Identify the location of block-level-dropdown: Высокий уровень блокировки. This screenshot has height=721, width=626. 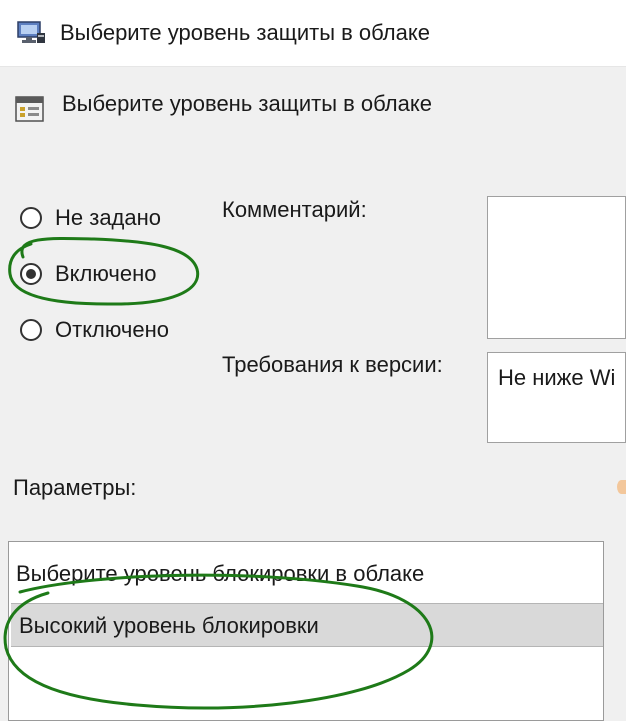
(307, 625).